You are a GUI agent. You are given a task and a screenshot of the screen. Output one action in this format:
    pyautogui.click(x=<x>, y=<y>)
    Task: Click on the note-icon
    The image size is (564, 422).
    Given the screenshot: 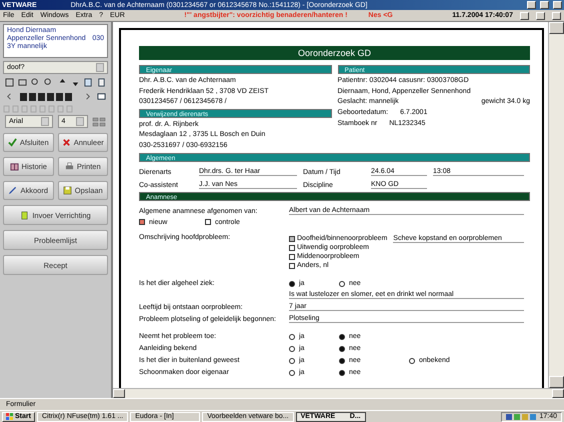 What is the action you would take?
    pyautogui.click(x=25, y=215)
    